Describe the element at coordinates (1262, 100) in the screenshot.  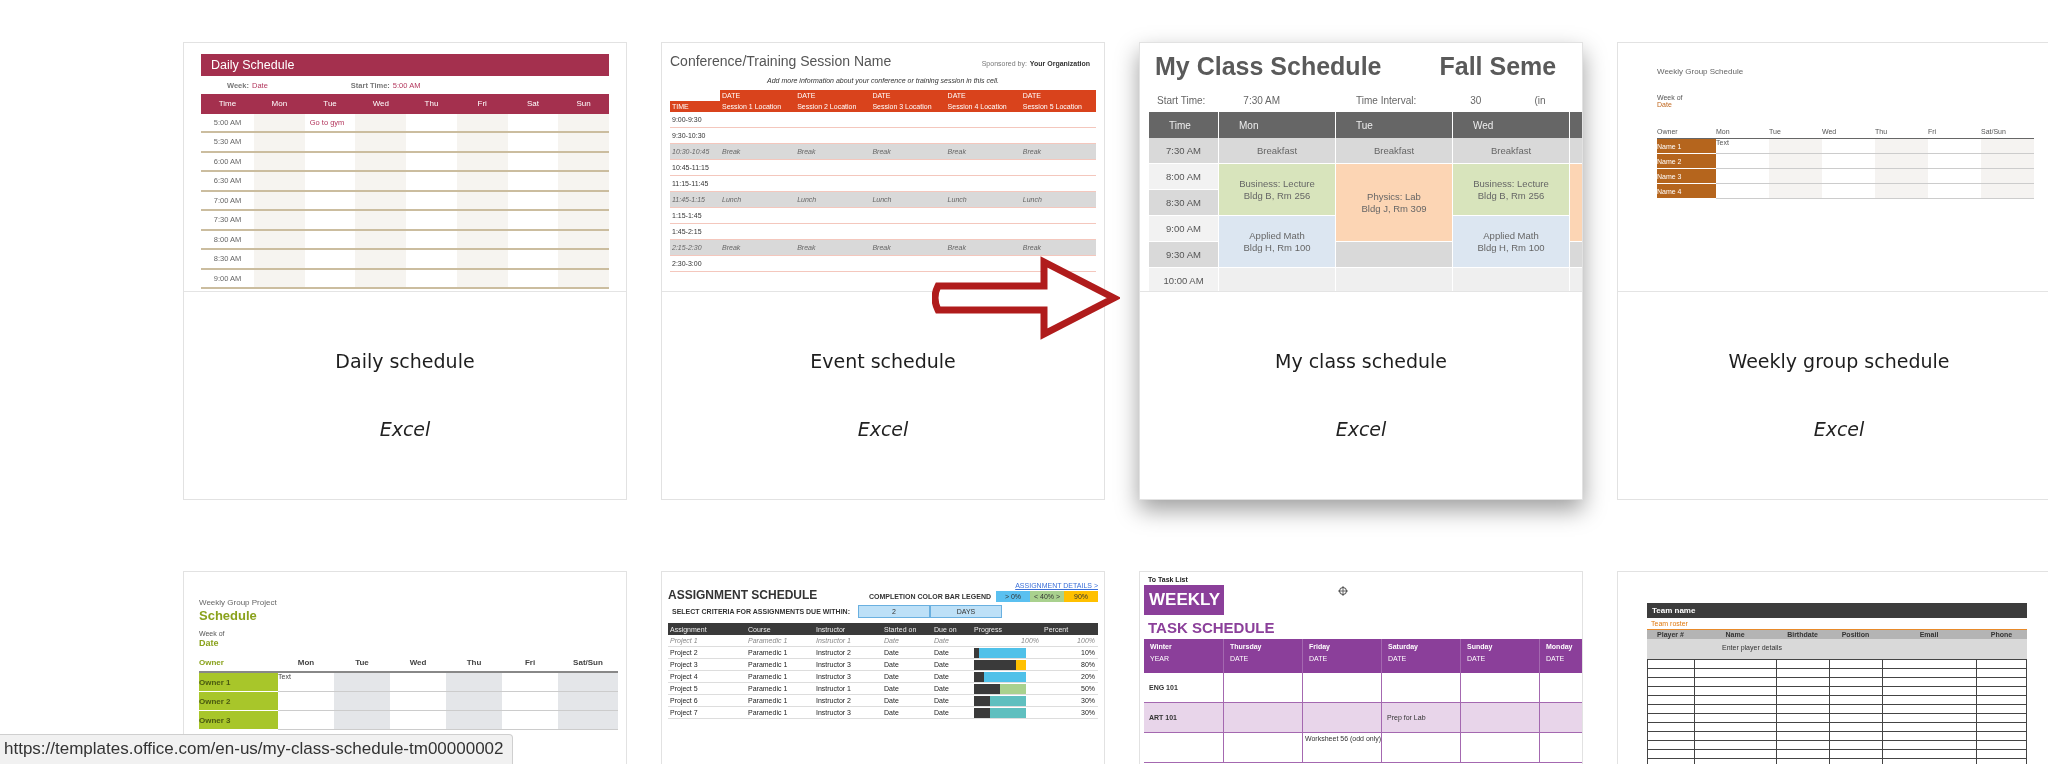
I see `start-value: 7:30 AM` at that location.